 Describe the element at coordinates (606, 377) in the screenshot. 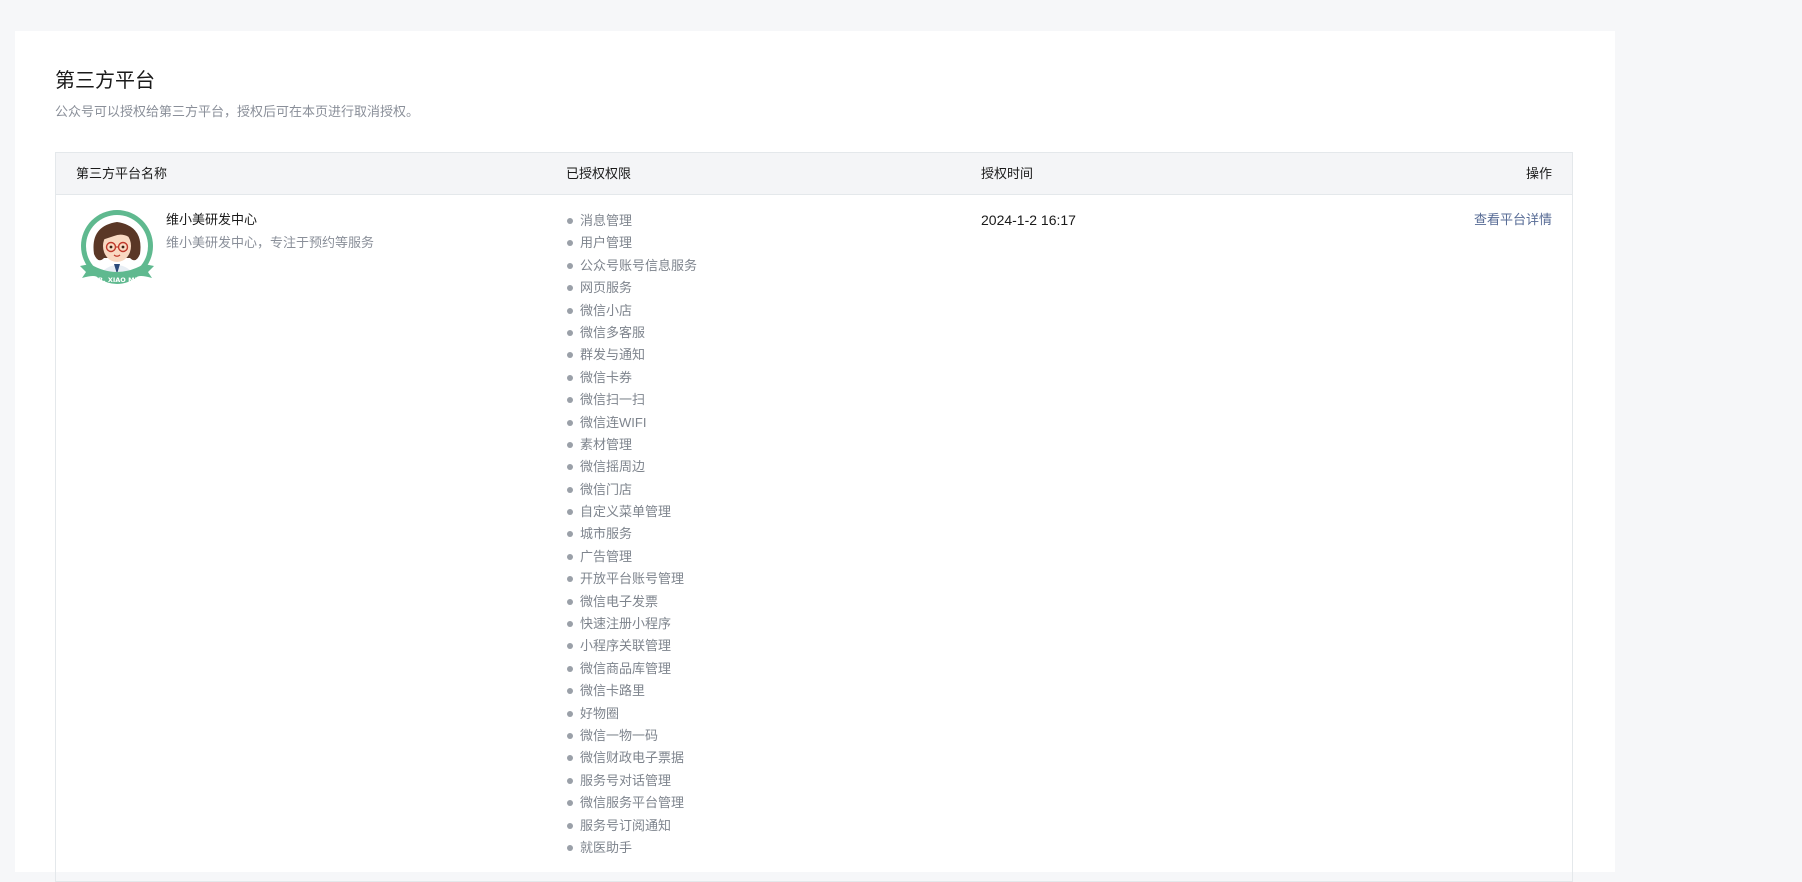

I see `permission-label: 微信卡券` at that location.